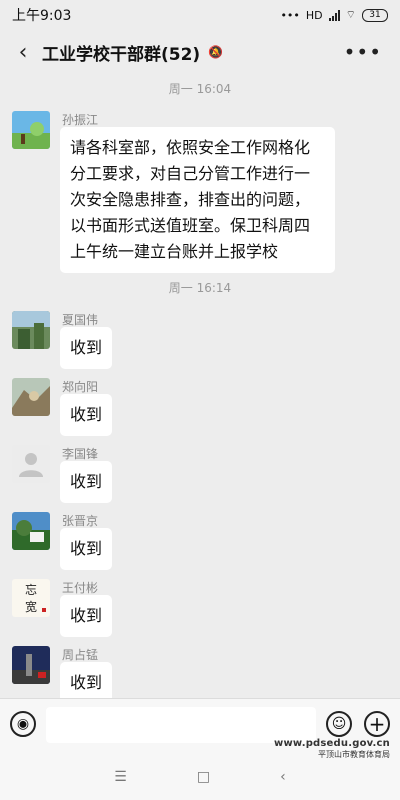 This screenshot has width=400, height=800. Describe the element at coordinates (339, 724) in the screenshot. I see `emoji-icon: ☺` at that location.